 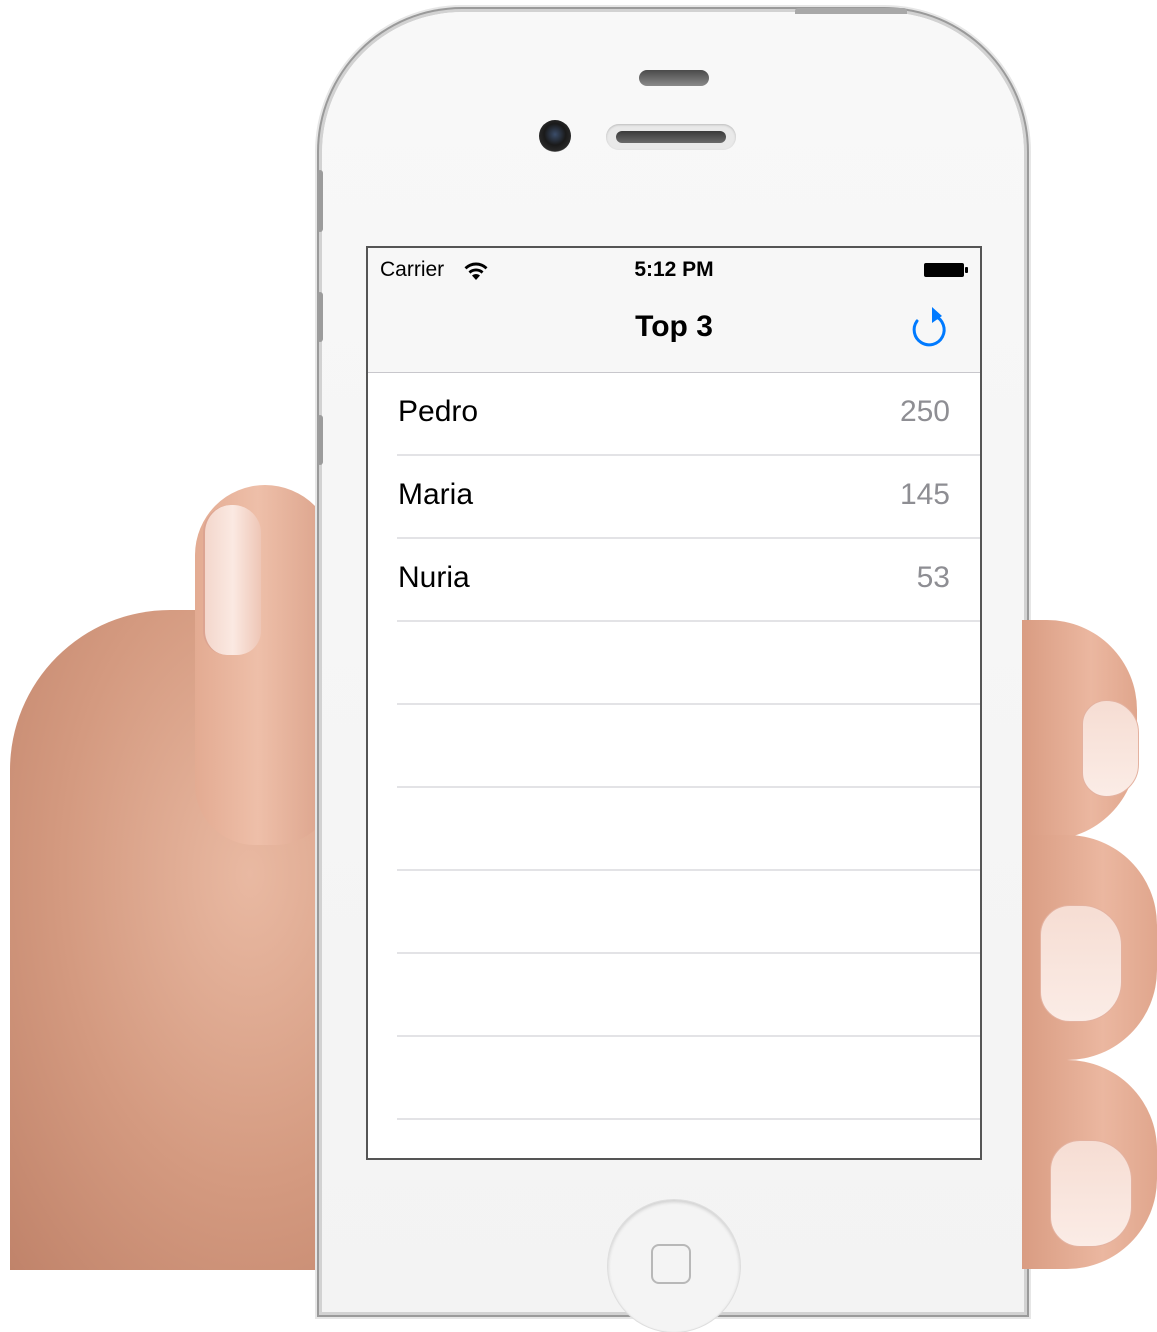 What do you see at coordinates (1081, 963) in the screenshot?
I see `middle-fingernail` at bounding box center [1081, 963].